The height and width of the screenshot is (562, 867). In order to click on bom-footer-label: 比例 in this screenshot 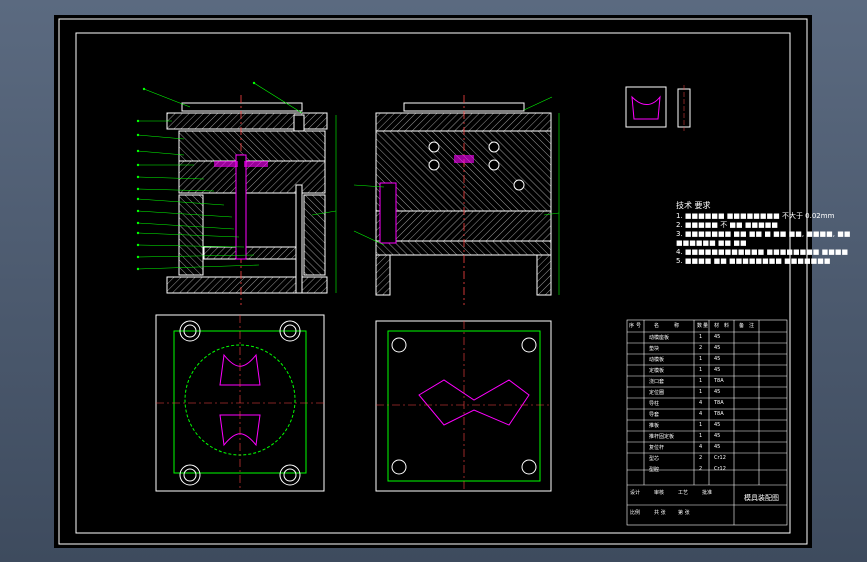, I will do `click(635, 513)`.